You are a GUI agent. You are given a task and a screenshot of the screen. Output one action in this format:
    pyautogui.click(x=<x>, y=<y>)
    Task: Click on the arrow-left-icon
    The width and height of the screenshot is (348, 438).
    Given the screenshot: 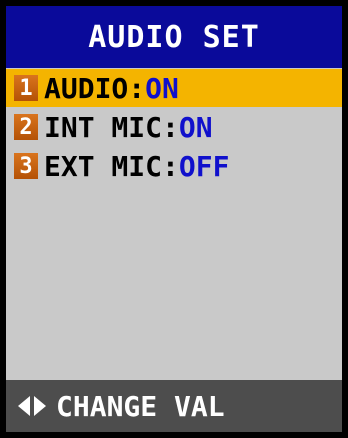 What is the action you would take?
    pyautogui.click(x=24, y=406)
    